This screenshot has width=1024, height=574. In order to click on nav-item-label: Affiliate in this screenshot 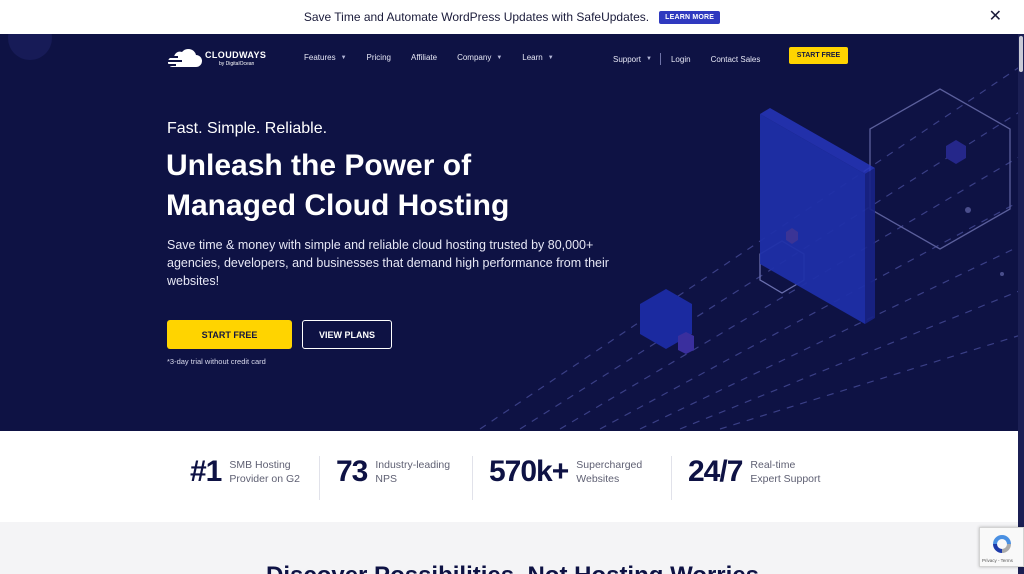, I will do `click(424, 57)`.